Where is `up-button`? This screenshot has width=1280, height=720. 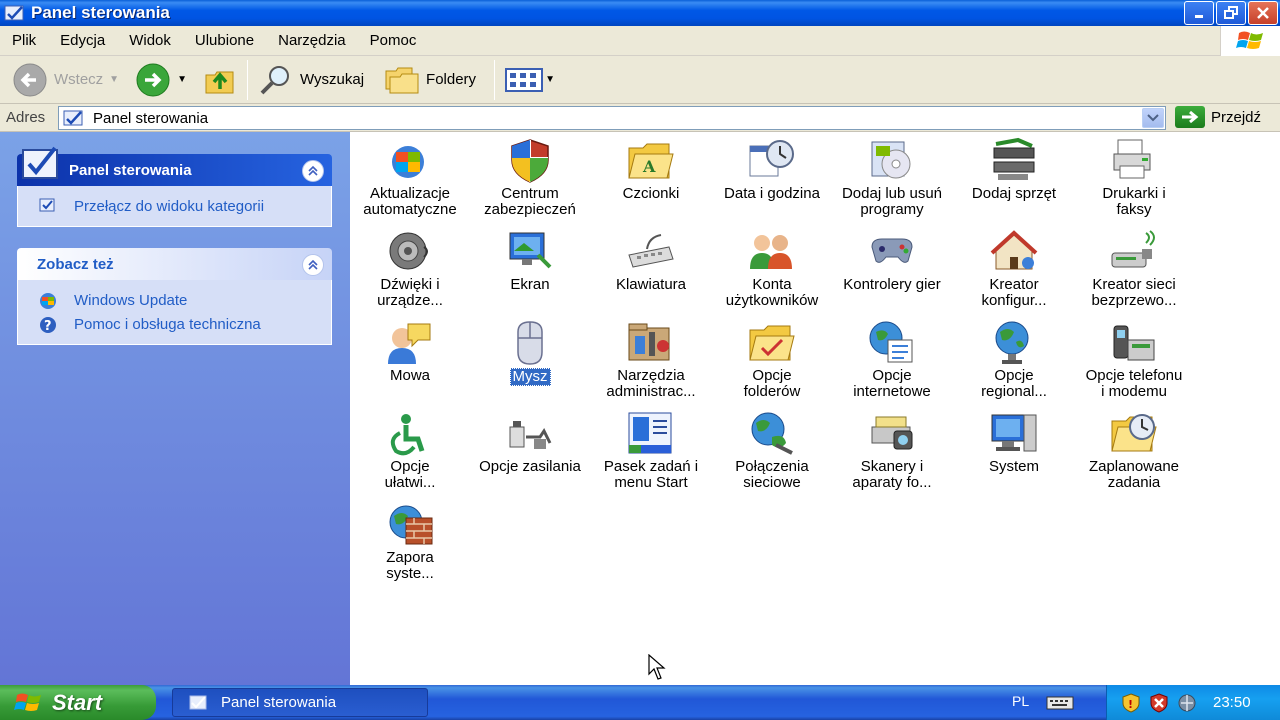
up-button is located at coordinates (220, 80).